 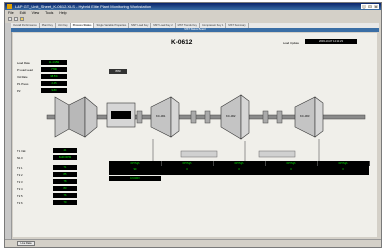 What do you see at coordinates (20, 189) in the screenshot?
I see `param-label: T2 4` at bounding box center [20, 189].